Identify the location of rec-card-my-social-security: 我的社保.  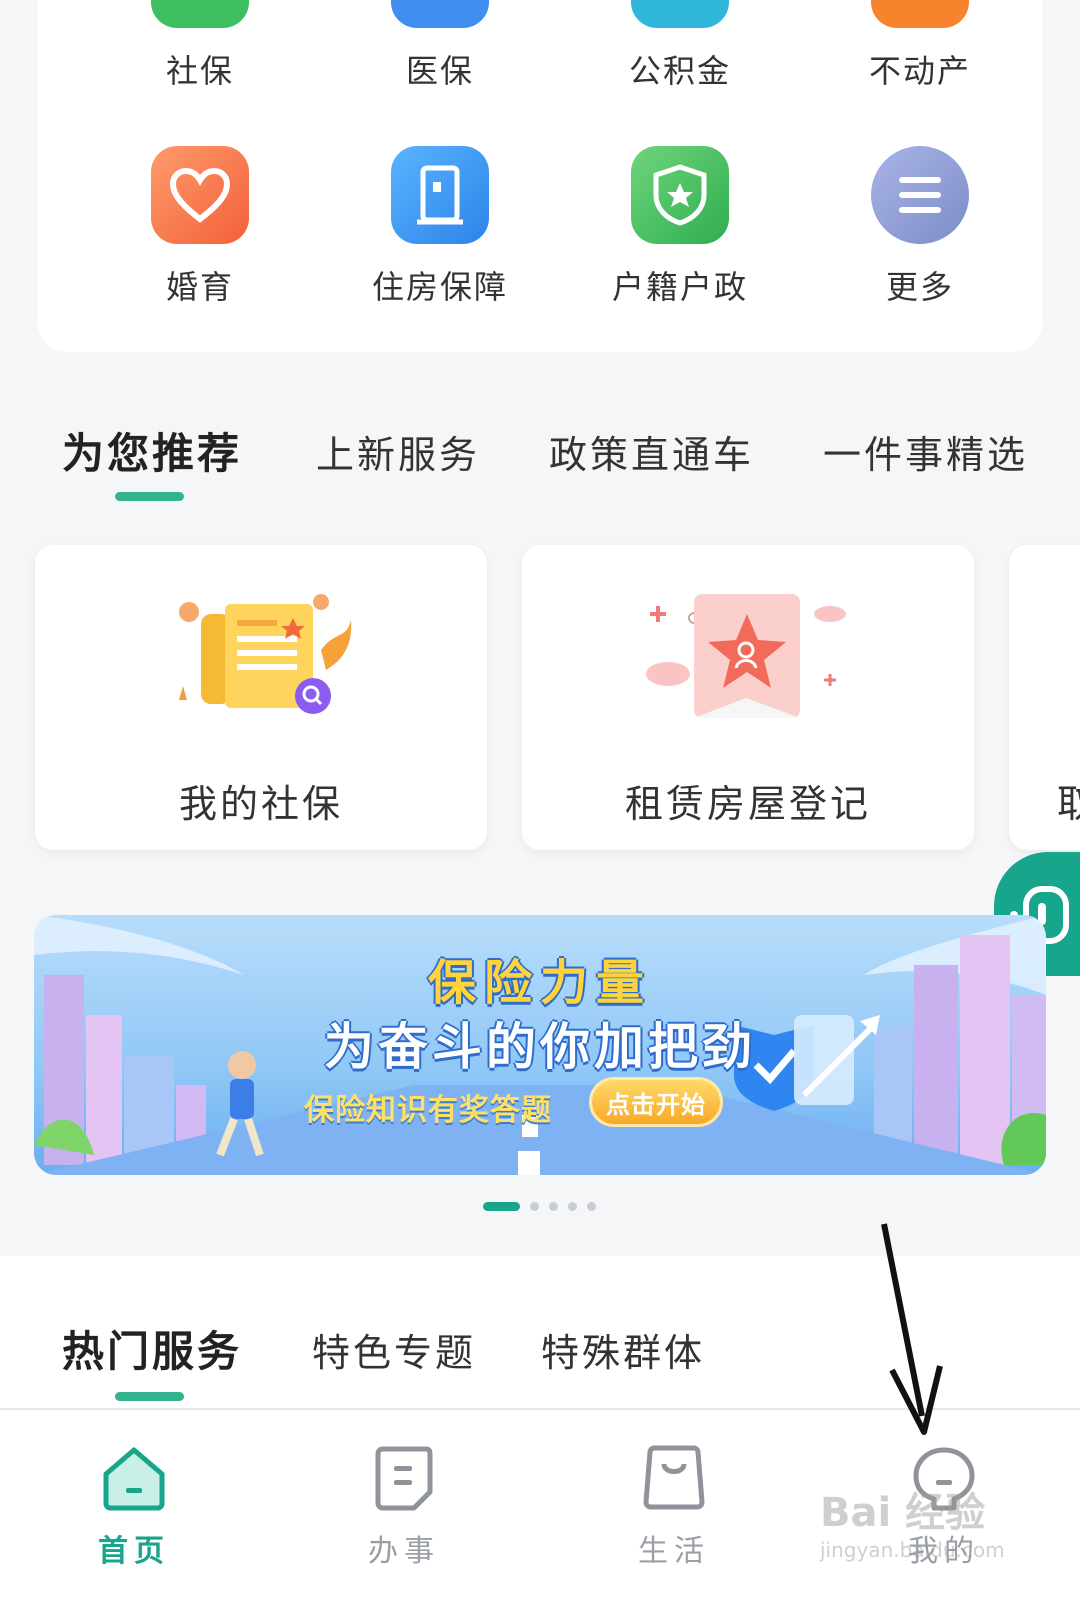
(261, 697).